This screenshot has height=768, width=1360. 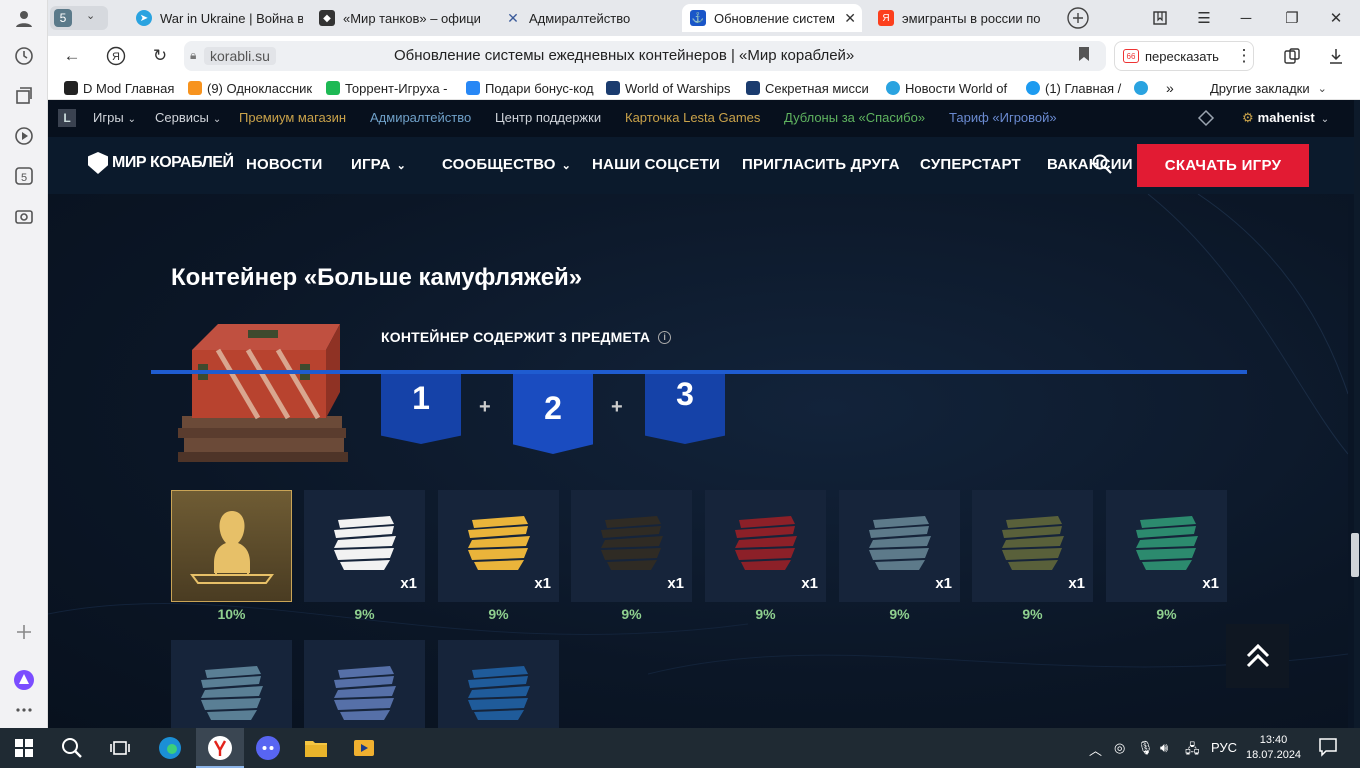 What do you see at coordinates (587, 18) in the screenshot?
I see `tab-admiralty: ✕ Адмиралтейство` at bounding box center [587, 18].